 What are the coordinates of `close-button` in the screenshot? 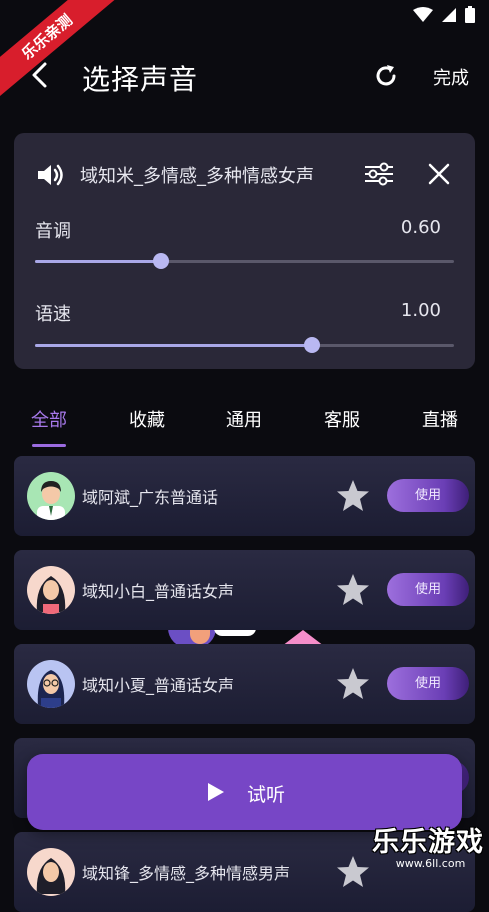 It's located at (439, 174).